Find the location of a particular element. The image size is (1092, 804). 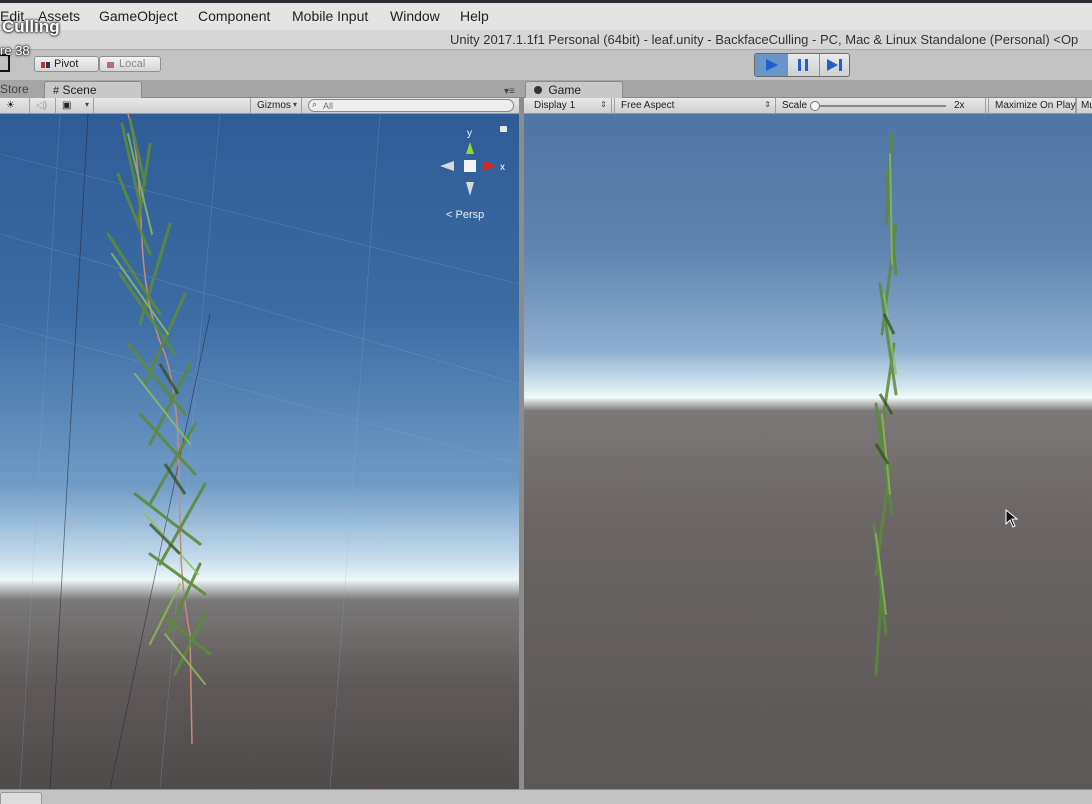

play-icon is located at coordinates (772, 65).